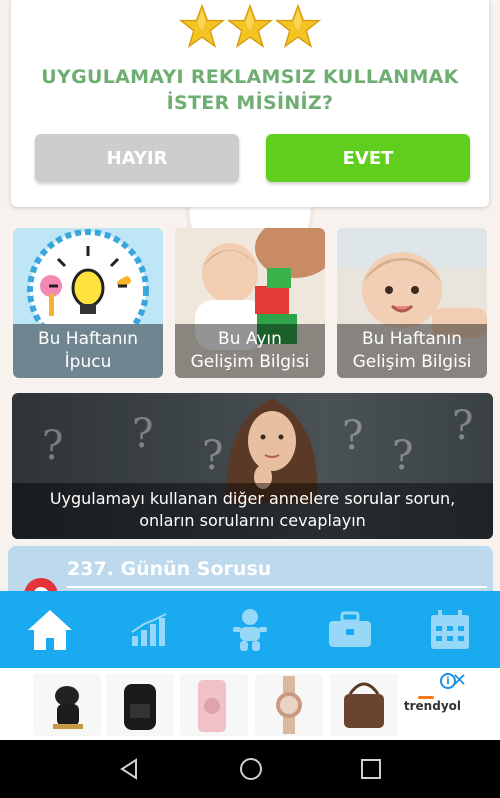 This screenshot has height=798, width=500. Describe the element at coordinates (130, 769) in the screenshot. I see `back-icon` at that location.